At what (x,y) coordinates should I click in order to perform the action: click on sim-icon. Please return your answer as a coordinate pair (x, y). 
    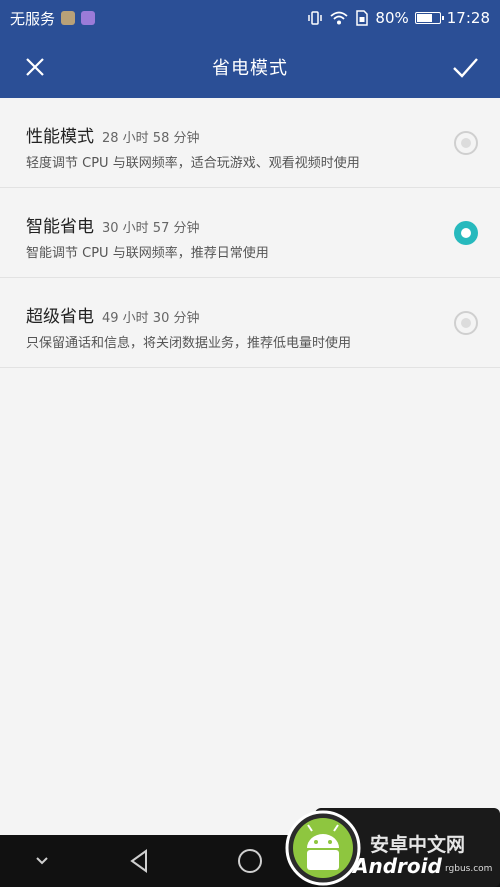
    Looking at the image, I should click on (362, 18).